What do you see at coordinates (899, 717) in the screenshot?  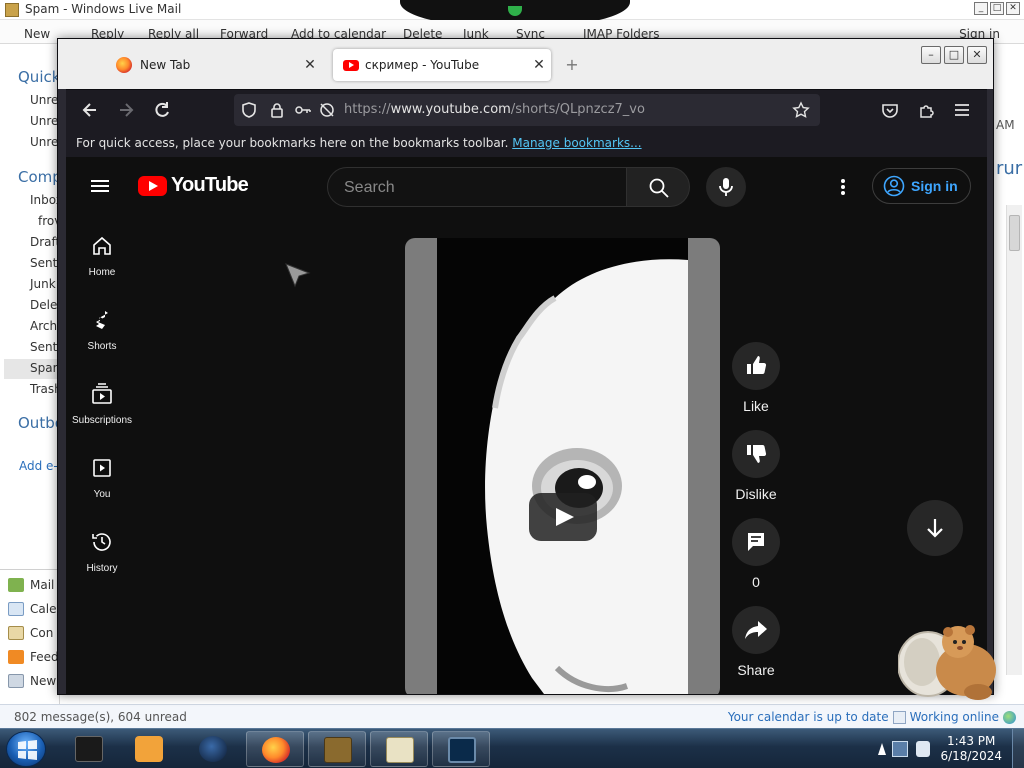 I see `calendar-sync-icon` at bounding box center [899, 717].